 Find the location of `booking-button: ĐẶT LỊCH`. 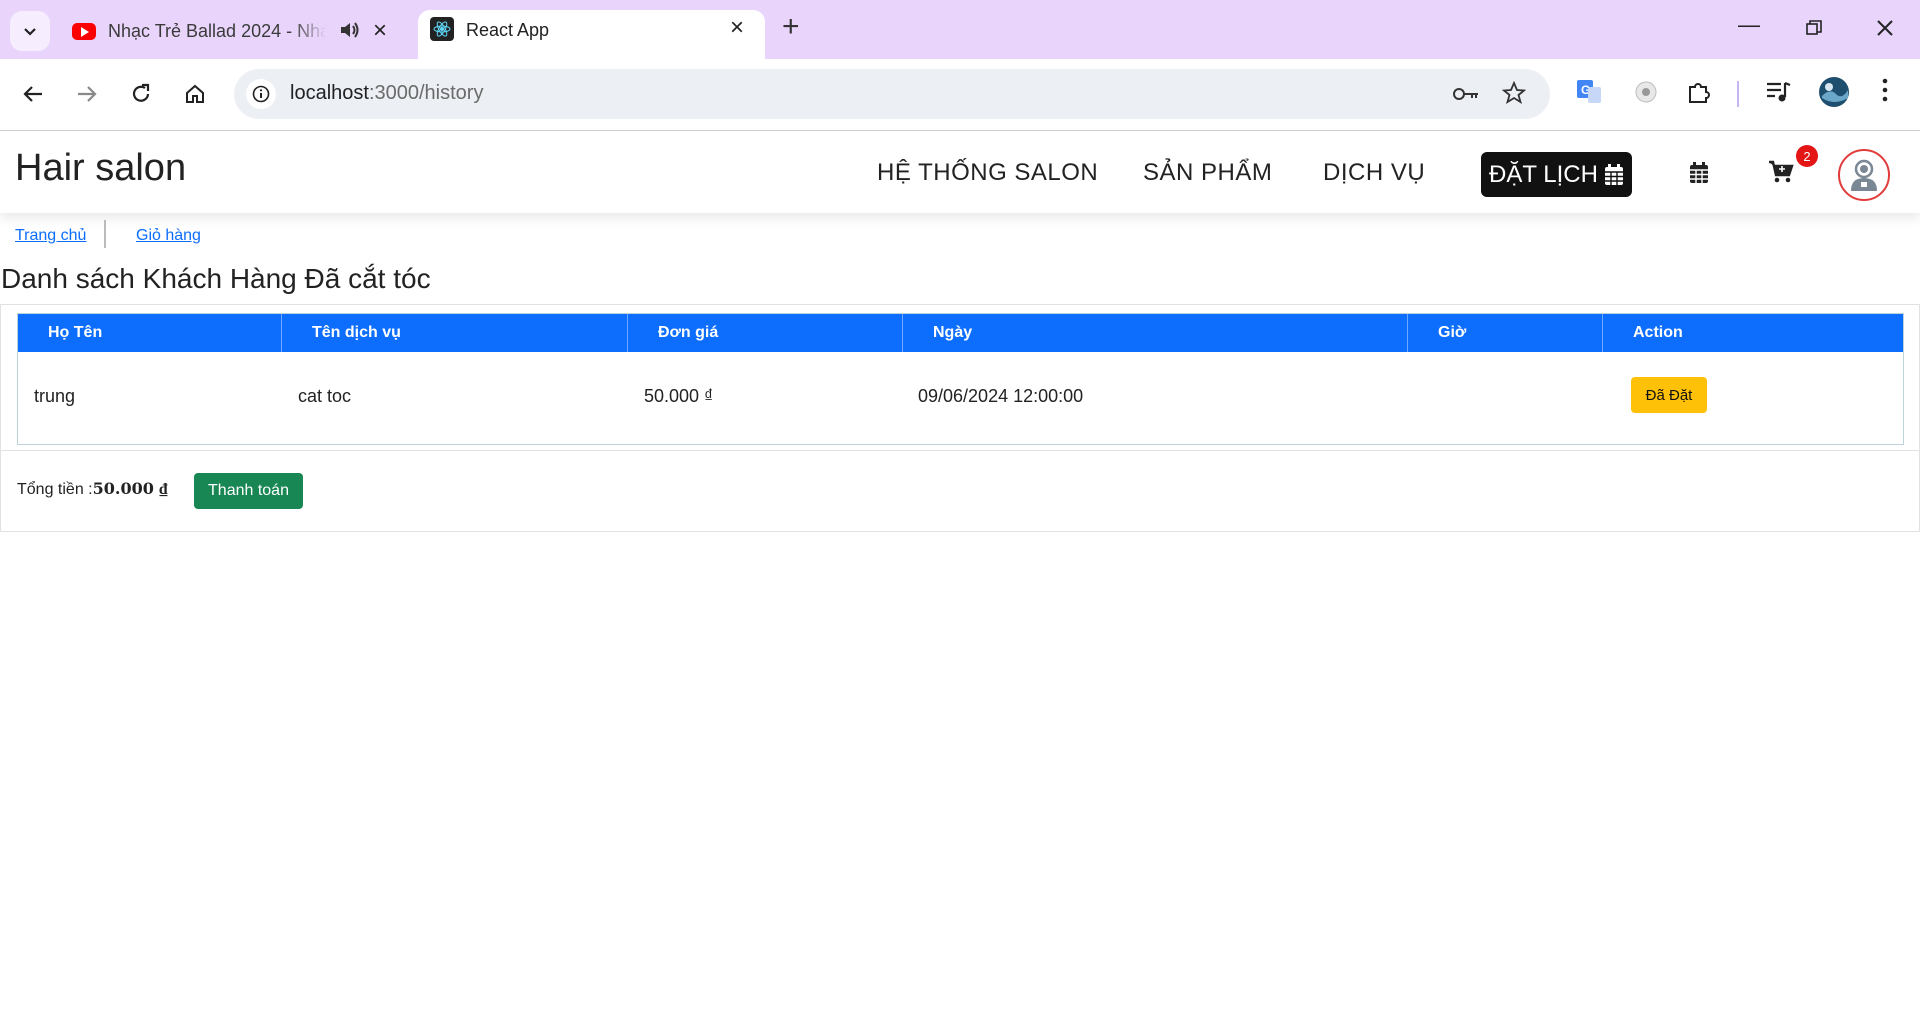

booking-button: ĐẶT LỊCH is located at coordinates (1556, 174).